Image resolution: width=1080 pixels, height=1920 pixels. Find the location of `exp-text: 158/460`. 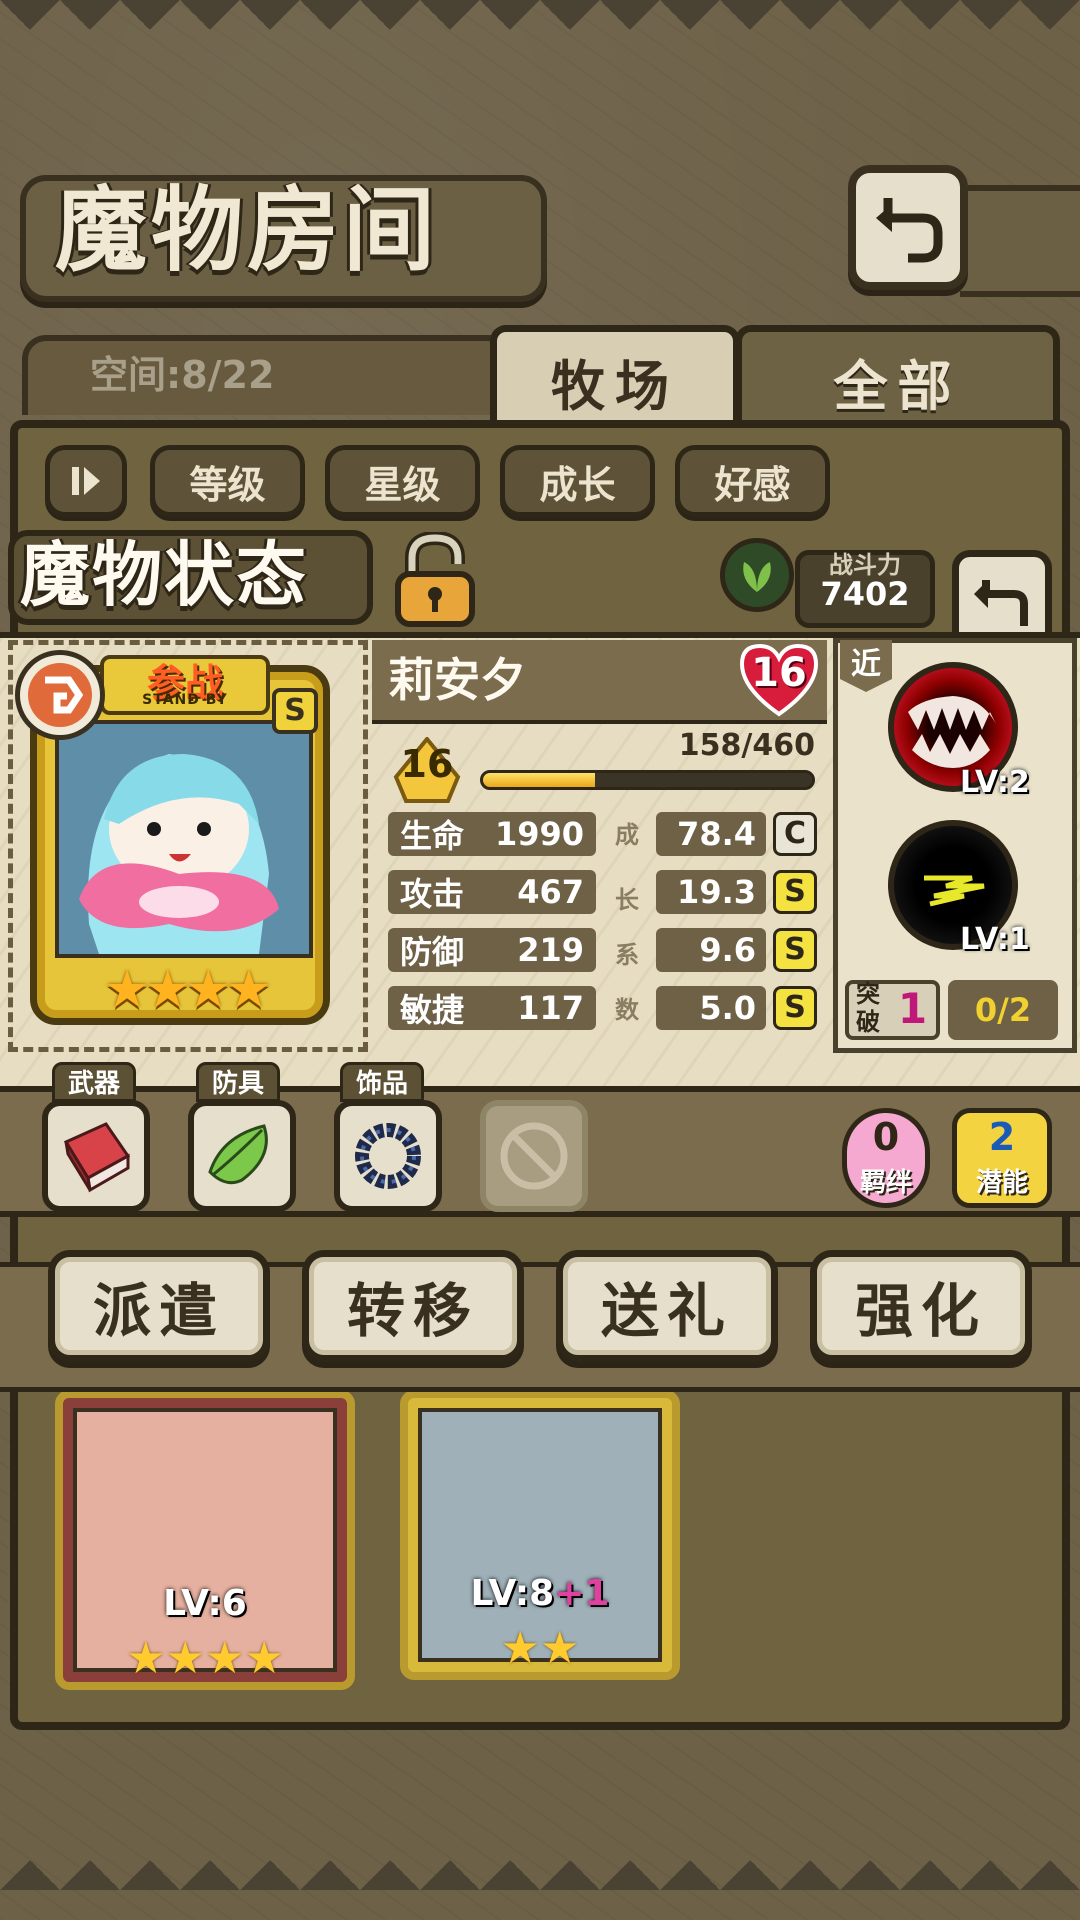

exp-text: 158/460 is located at coordinates (746, 745).